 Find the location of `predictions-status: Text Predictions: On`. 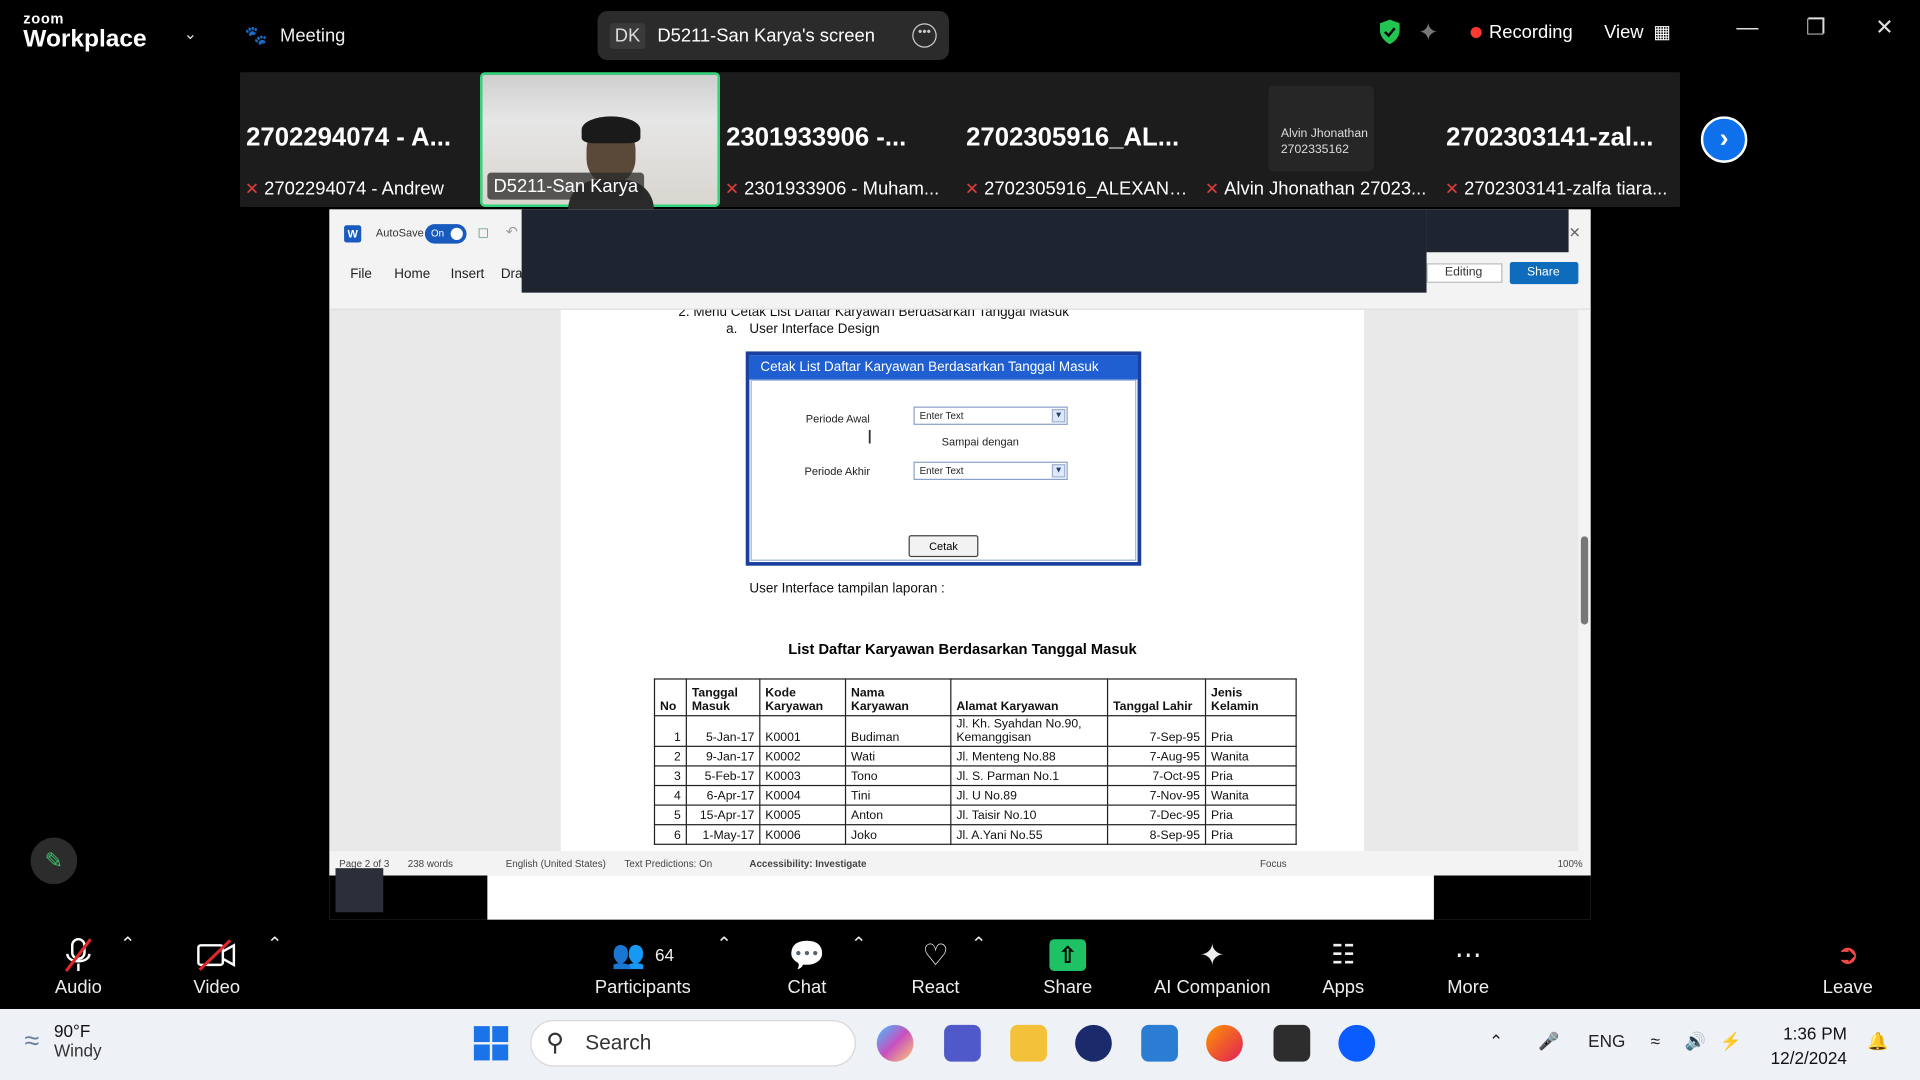

predictions-status: Text Predictions: On is located at coordinates (668, 863).